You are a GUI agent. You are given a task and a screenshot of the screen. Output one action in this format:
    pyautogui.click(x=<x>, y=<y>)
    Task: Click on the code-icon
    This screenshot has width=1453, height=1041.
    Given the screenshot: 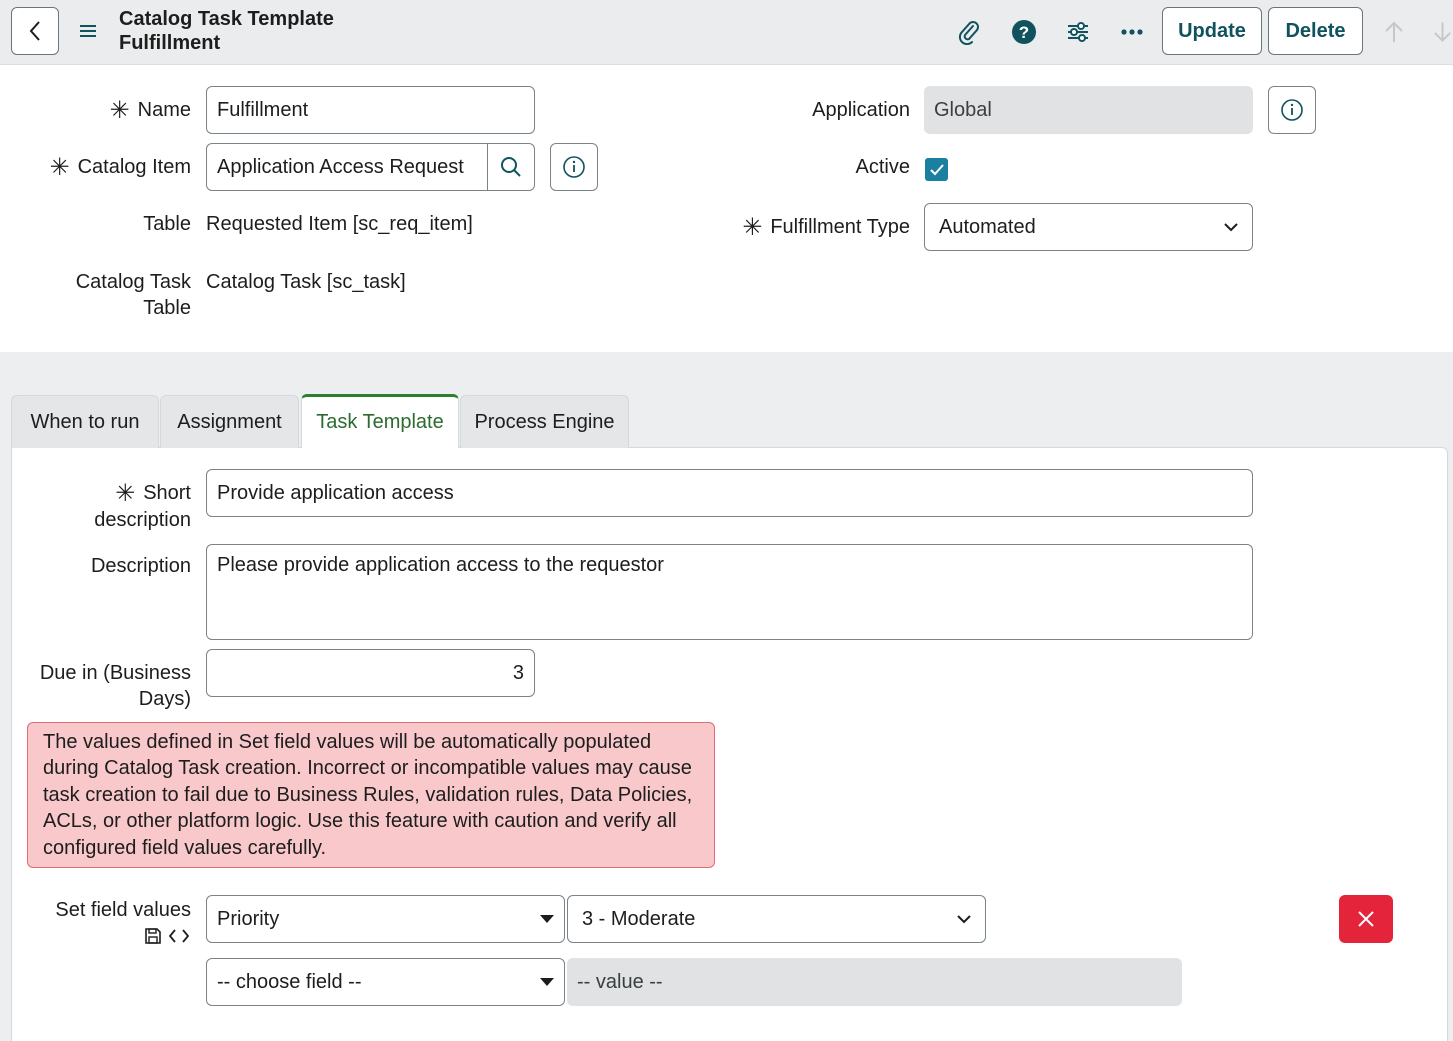 What is the action you would take?
    pyautogui.click(x=179, y=936)
    